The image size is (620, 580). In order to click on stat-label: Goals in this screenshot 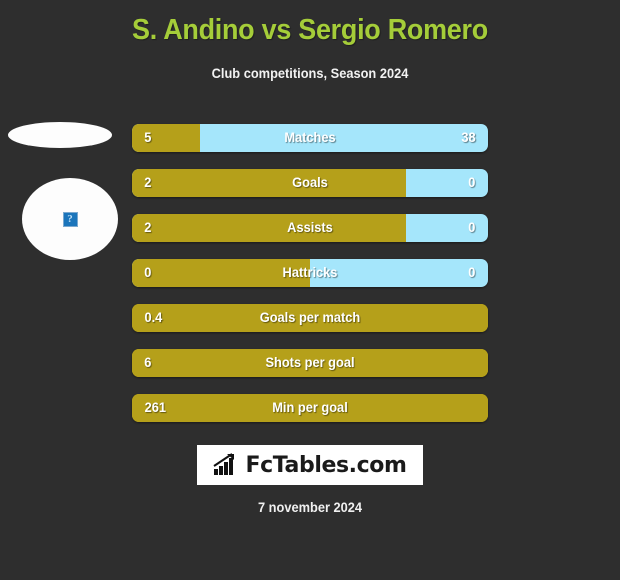, I will do `click(310, 182)`.